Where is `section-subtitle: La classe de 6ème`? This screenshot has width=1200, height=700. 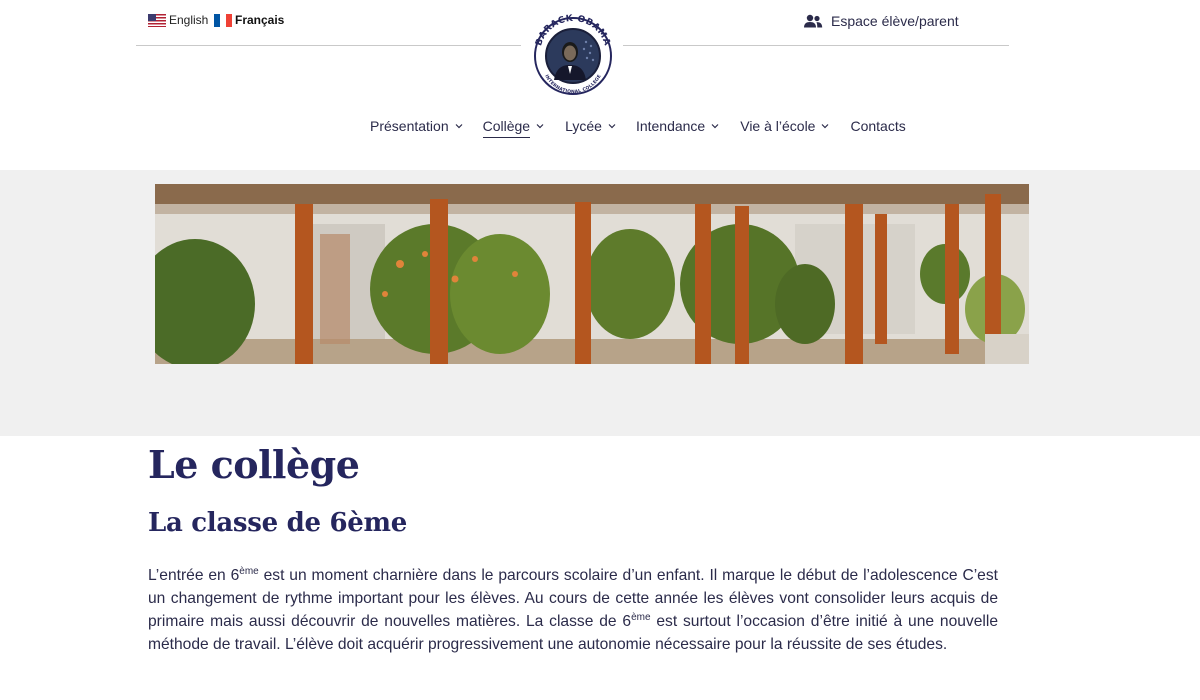
section-subtitle: La classe de 6ème is located at coordinates (277, 523).